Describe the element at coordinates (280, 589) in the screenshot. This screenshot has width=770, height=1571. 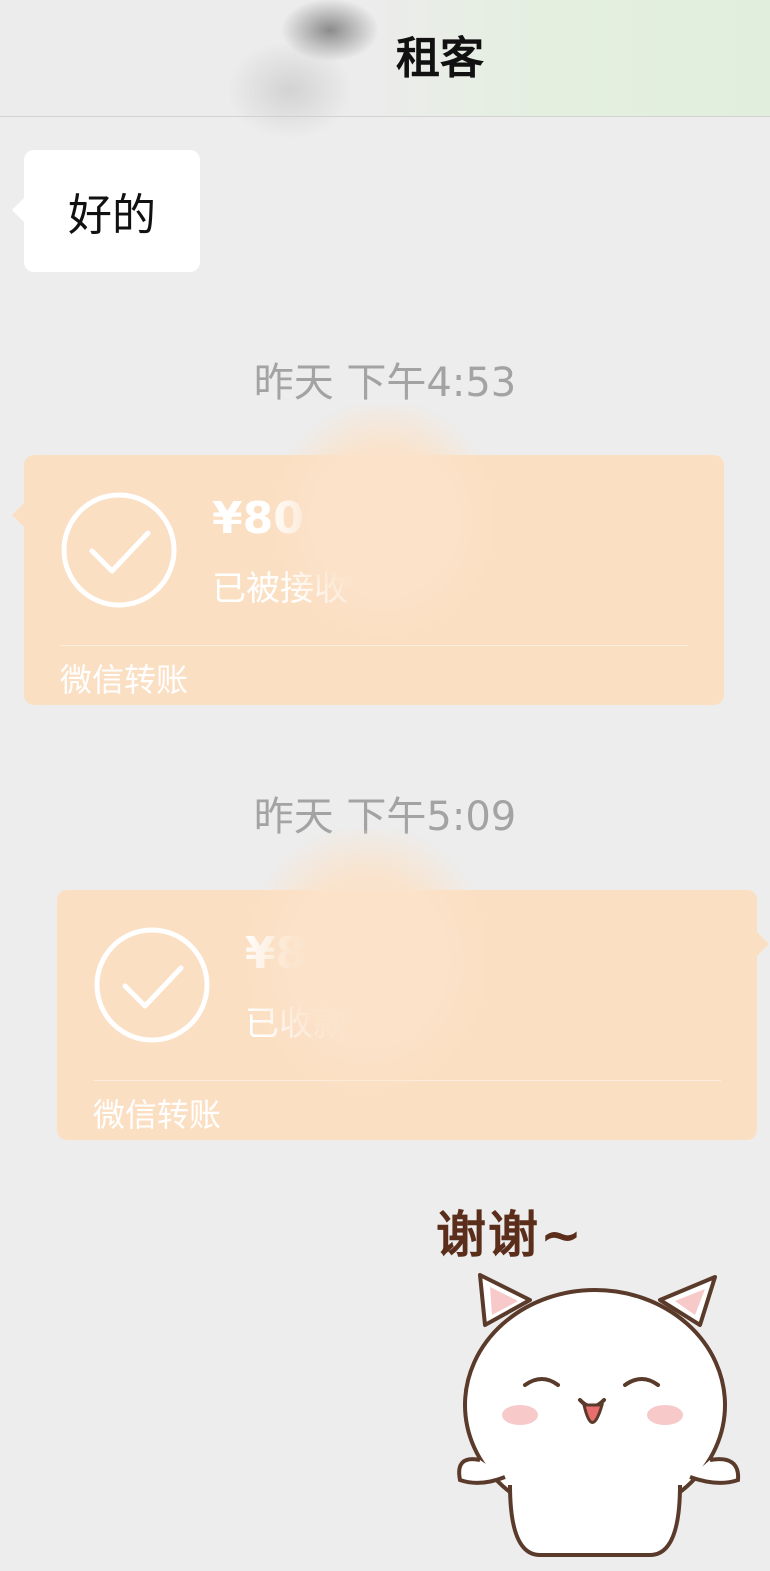
I see `transfer-status: 已被接收` at that location.